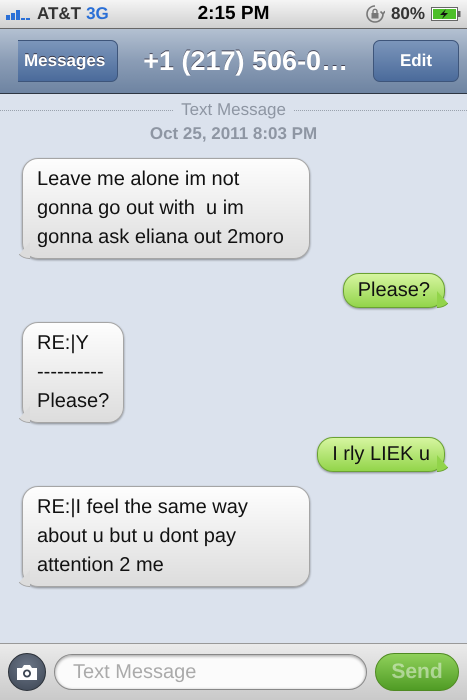 This screenshot has width=467, height=700. Describe the element at coordinates (233, 110) in the screenshot. I see `message-type-label: Text Message` at that location.